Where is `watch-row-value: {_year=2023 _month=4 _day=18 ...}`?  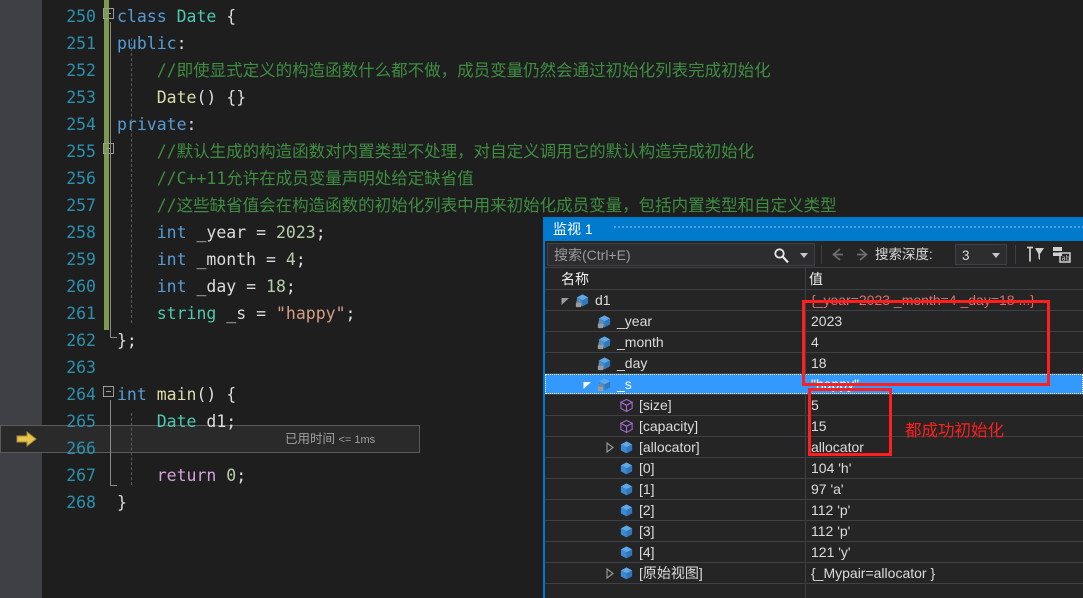
watch-row-value: {_year=2023 _month=4 _day=18 ...} is located at coordinates (923, 300).